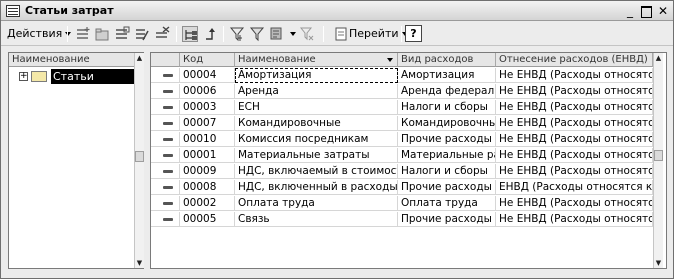  I want to click on cell-code: 00003, so click(207, 107).